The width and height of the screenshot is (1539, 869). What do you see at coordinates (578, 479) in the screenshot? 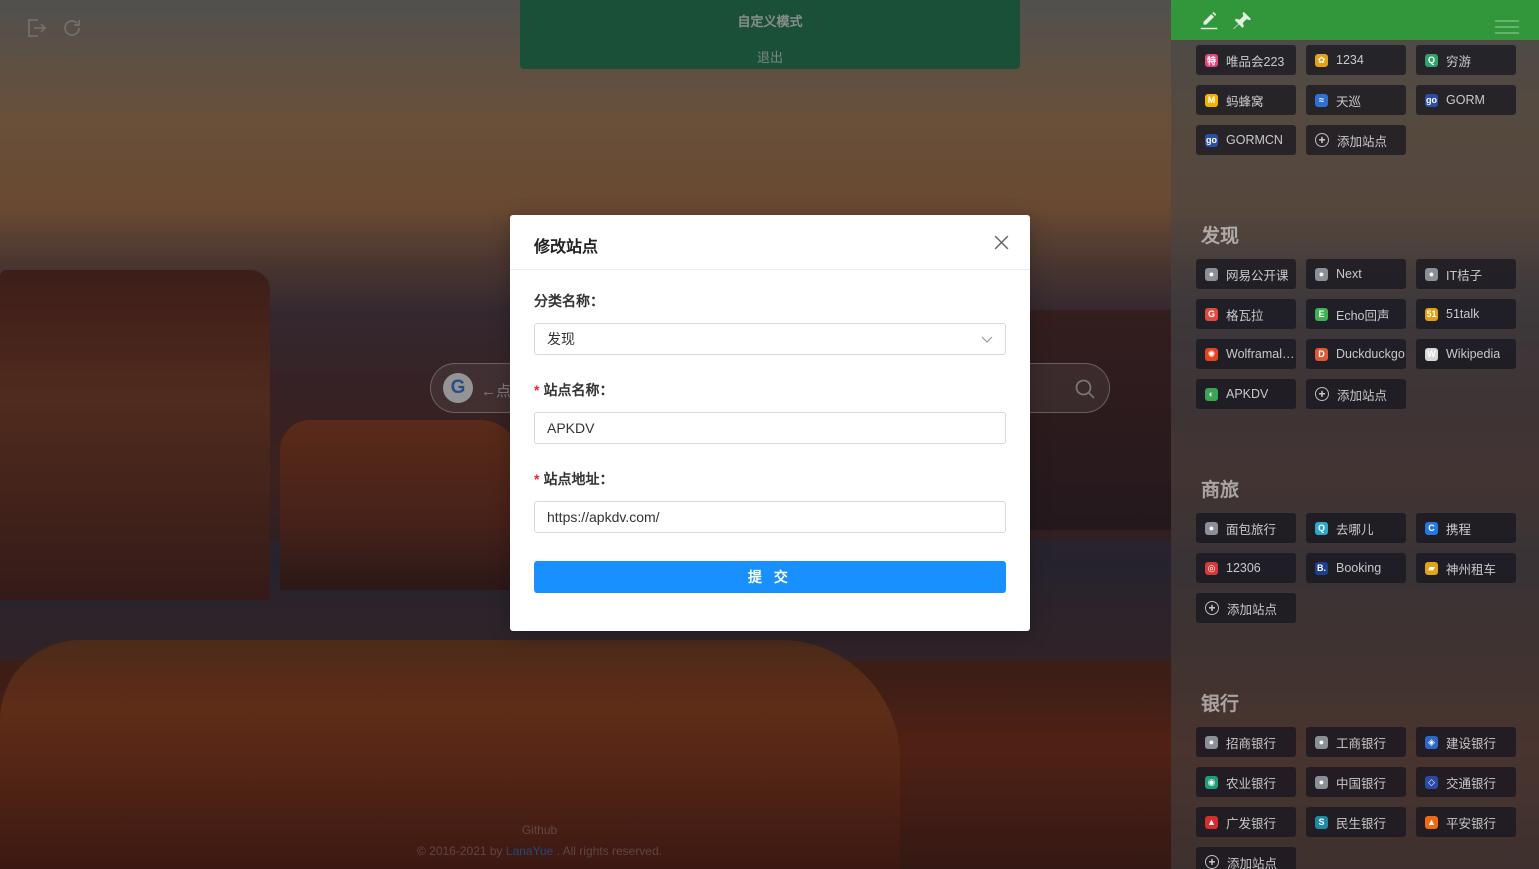
I see `site-url-label-text: 站点地址：` at bounding box center [578, 479].